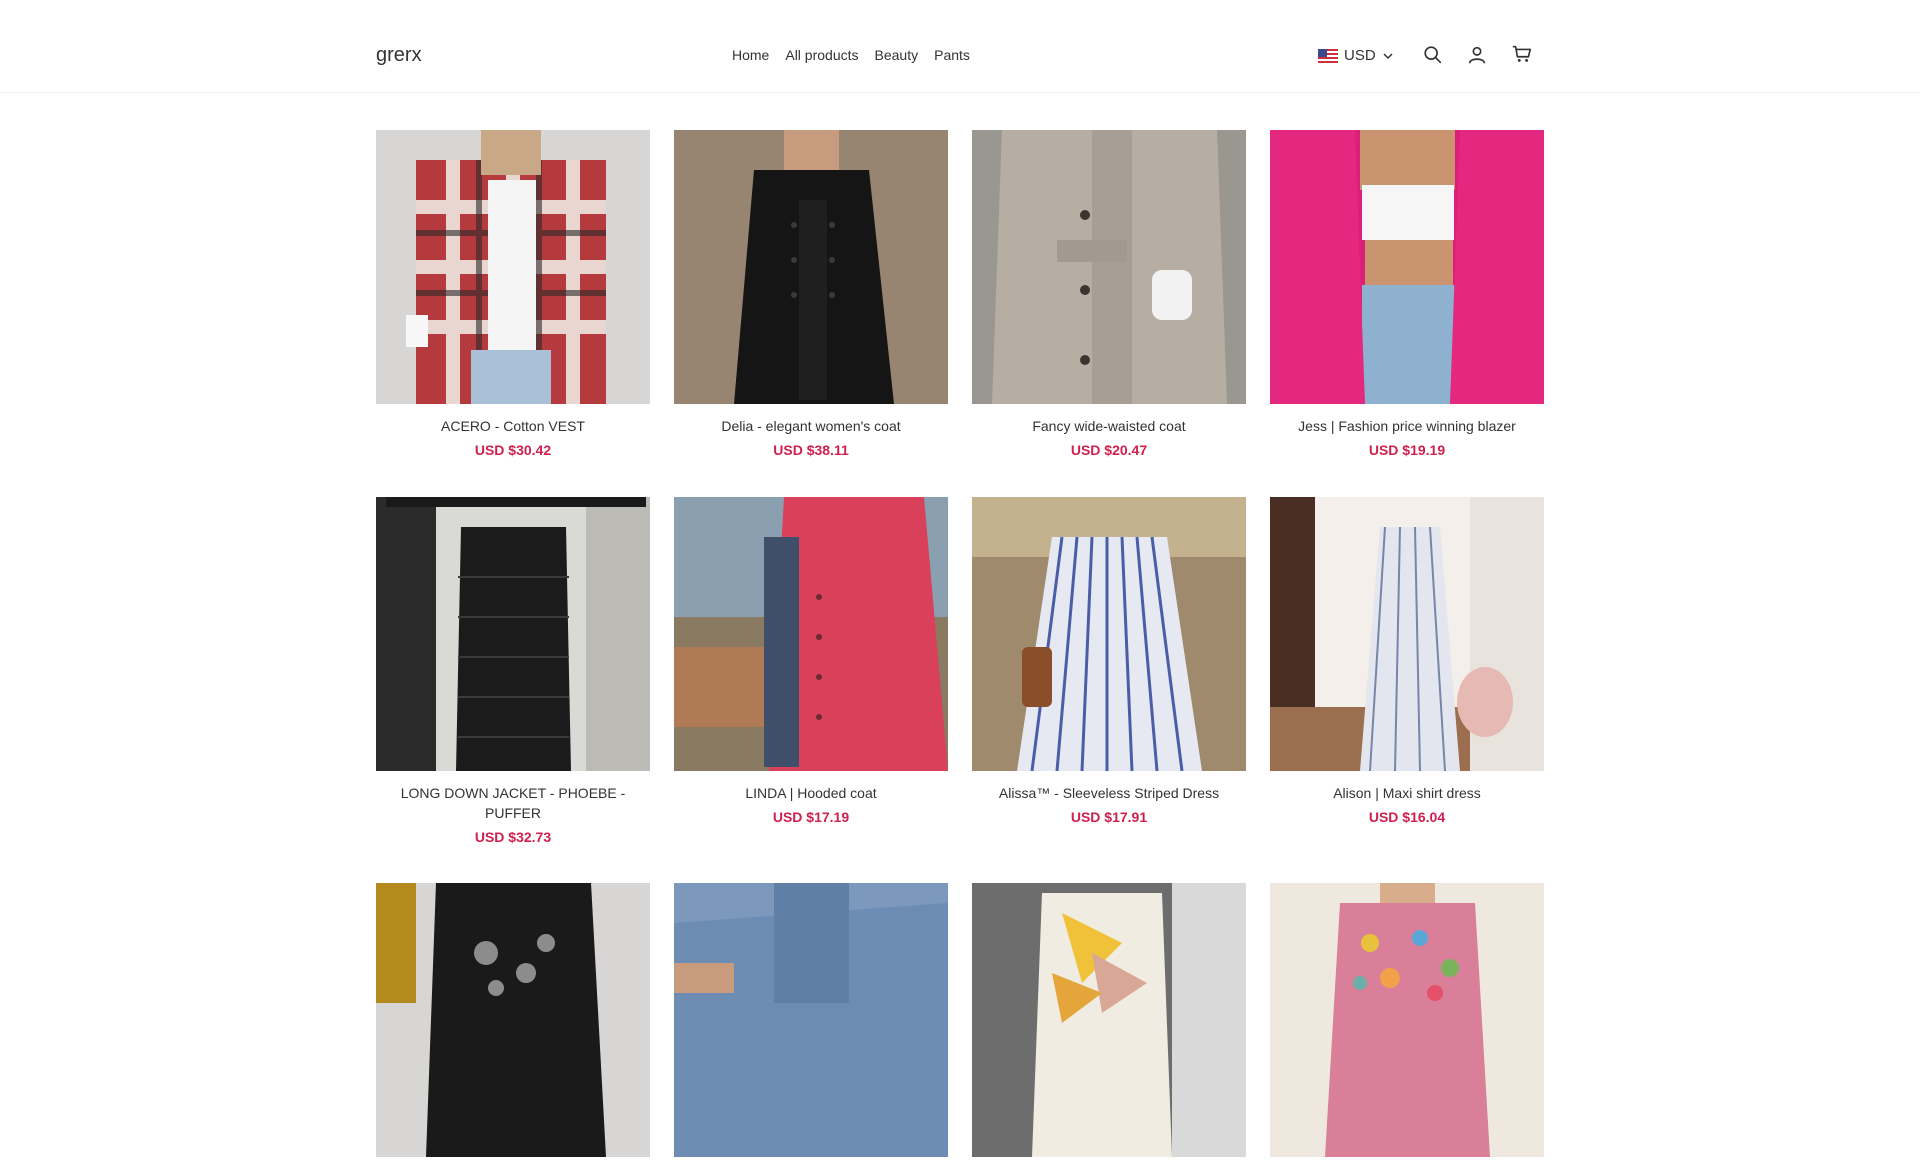 This screenshot has height=1169, width=1920. What do you see at coordinates (811, 267) in the screenshot?
I see `product-image-black-coat` at bounding box center [811, 267].